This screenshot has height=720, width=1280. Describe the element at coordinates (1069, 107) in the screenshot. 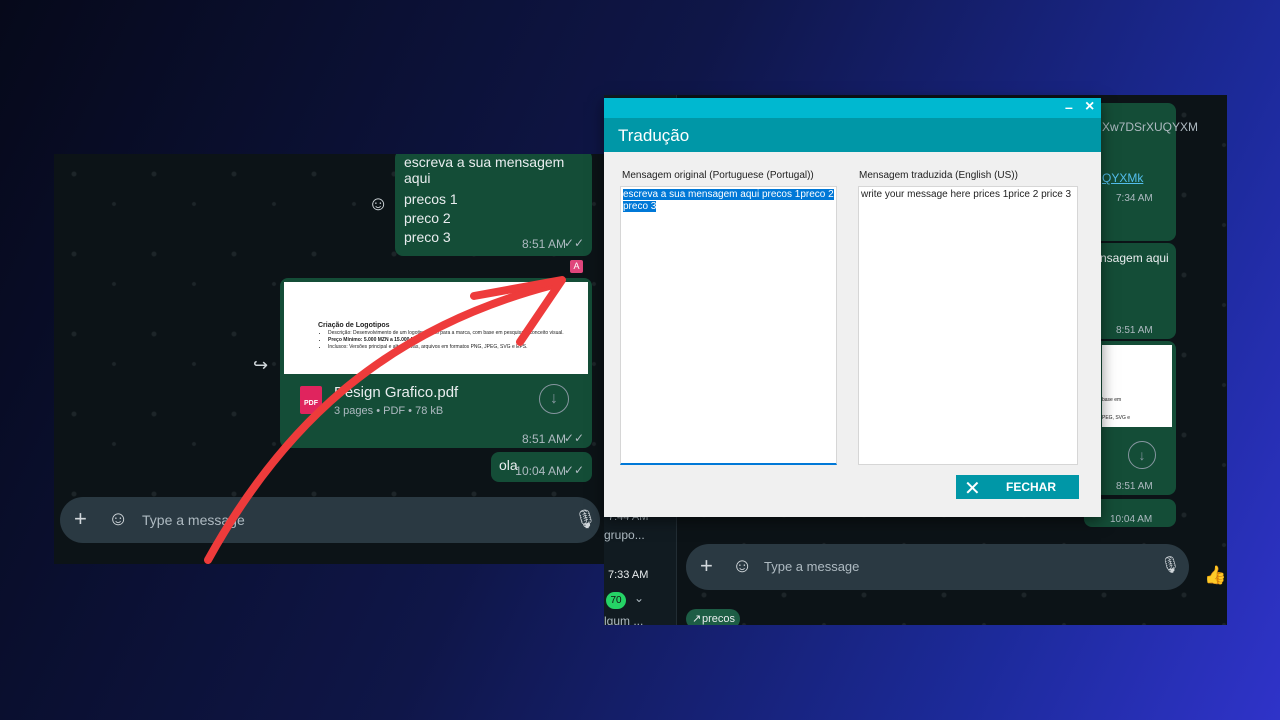

I see `minimize-button: –` at that location.